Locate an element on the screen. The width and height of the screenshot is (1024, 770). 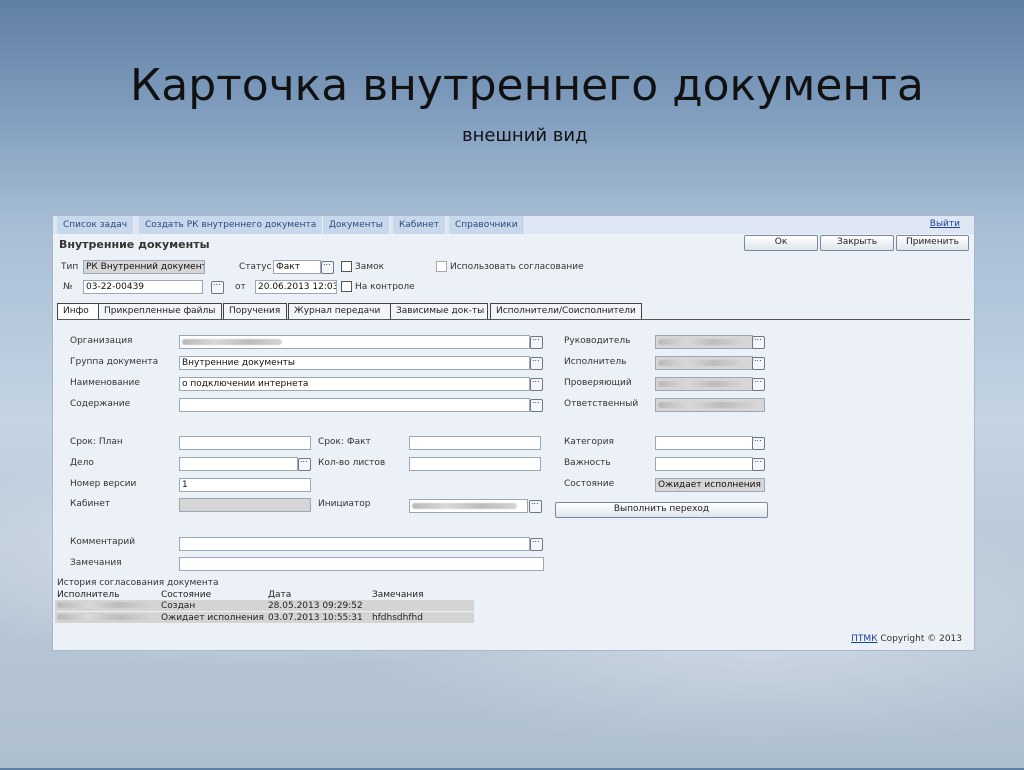
initiator-field is located at coordinates (468, 506).